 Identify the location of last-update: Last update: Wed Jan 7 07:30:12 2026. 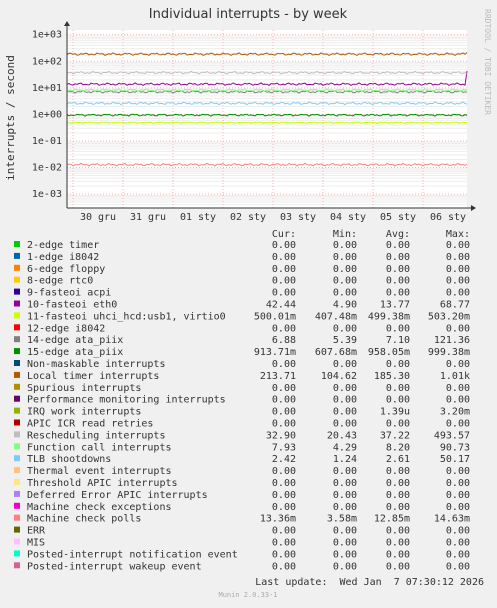
(369, 582).